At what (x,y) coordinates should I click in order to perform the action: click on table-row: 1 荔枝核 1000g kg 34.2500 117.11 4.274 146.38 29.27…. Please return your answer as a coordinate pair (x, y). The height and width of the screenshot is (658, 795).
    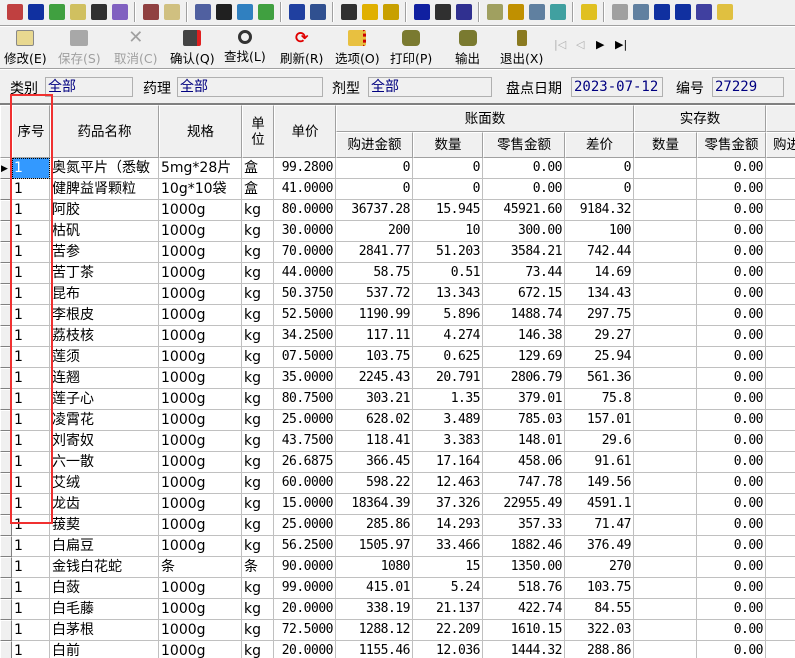
    Looking at the image, I should click on (397, 336).